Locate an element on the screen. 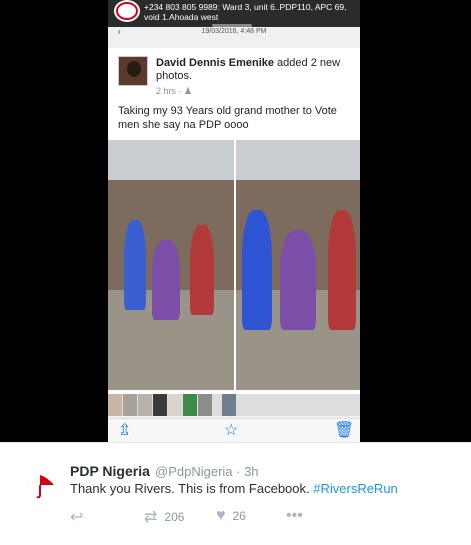 This screenshot has width=471, height=545. like-button: ♥ 26 is located at coordinates (231, 516).